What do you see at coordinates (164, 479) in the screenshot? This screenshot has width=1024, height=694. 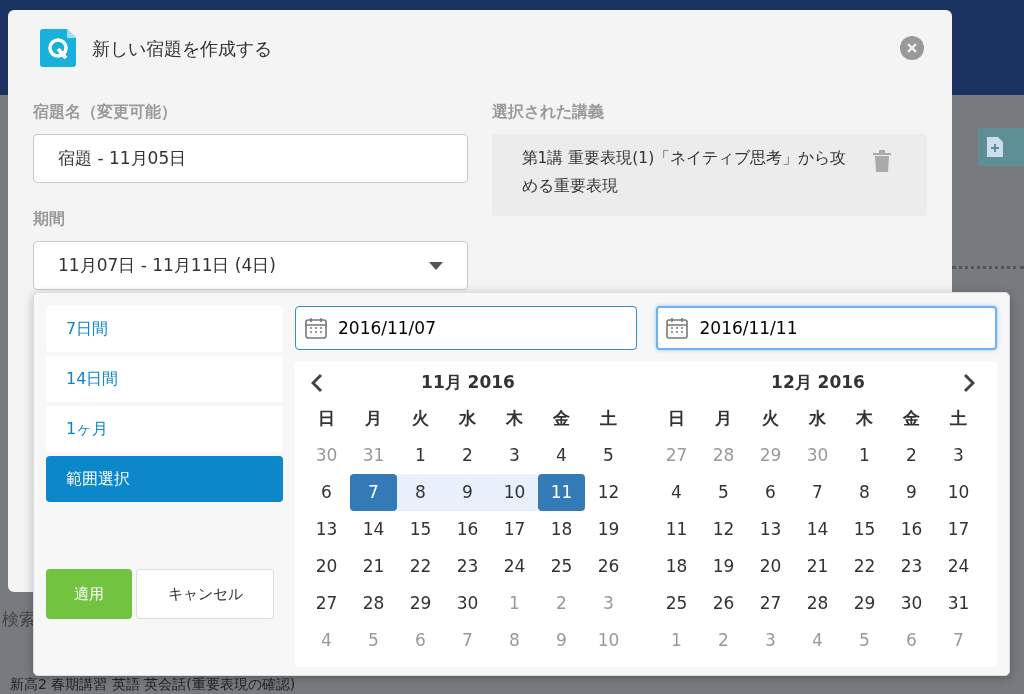 I see `range-option: 範囲選択` at bounding box center [164, 479].